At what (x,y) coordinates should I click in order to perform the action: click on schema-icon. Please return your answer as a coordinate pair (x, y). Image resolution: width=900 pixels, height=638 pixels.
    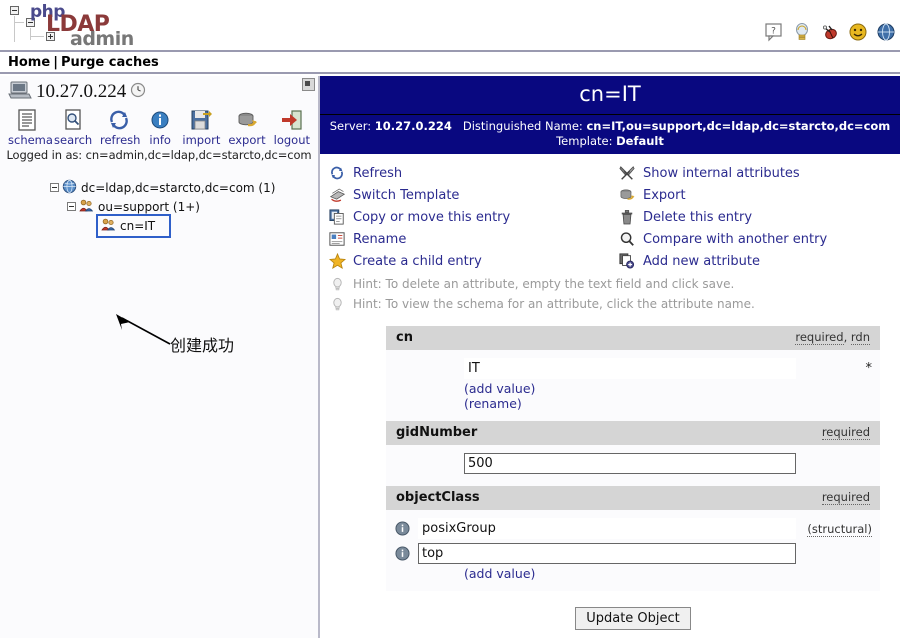
    Looking at the image, I should click on (27, 120).